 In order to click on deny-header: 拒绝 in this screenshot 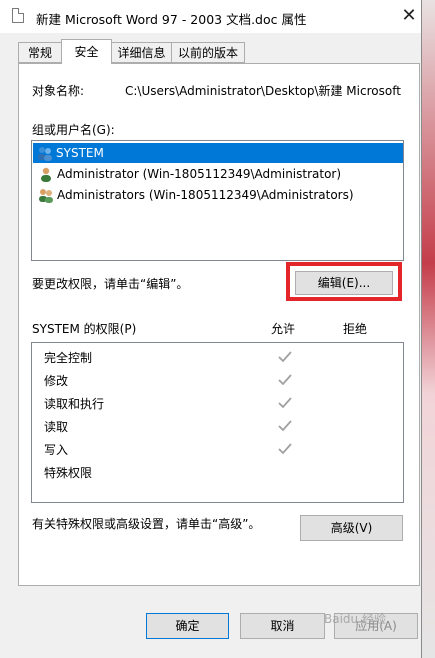, I will do `click(355, 329)`.